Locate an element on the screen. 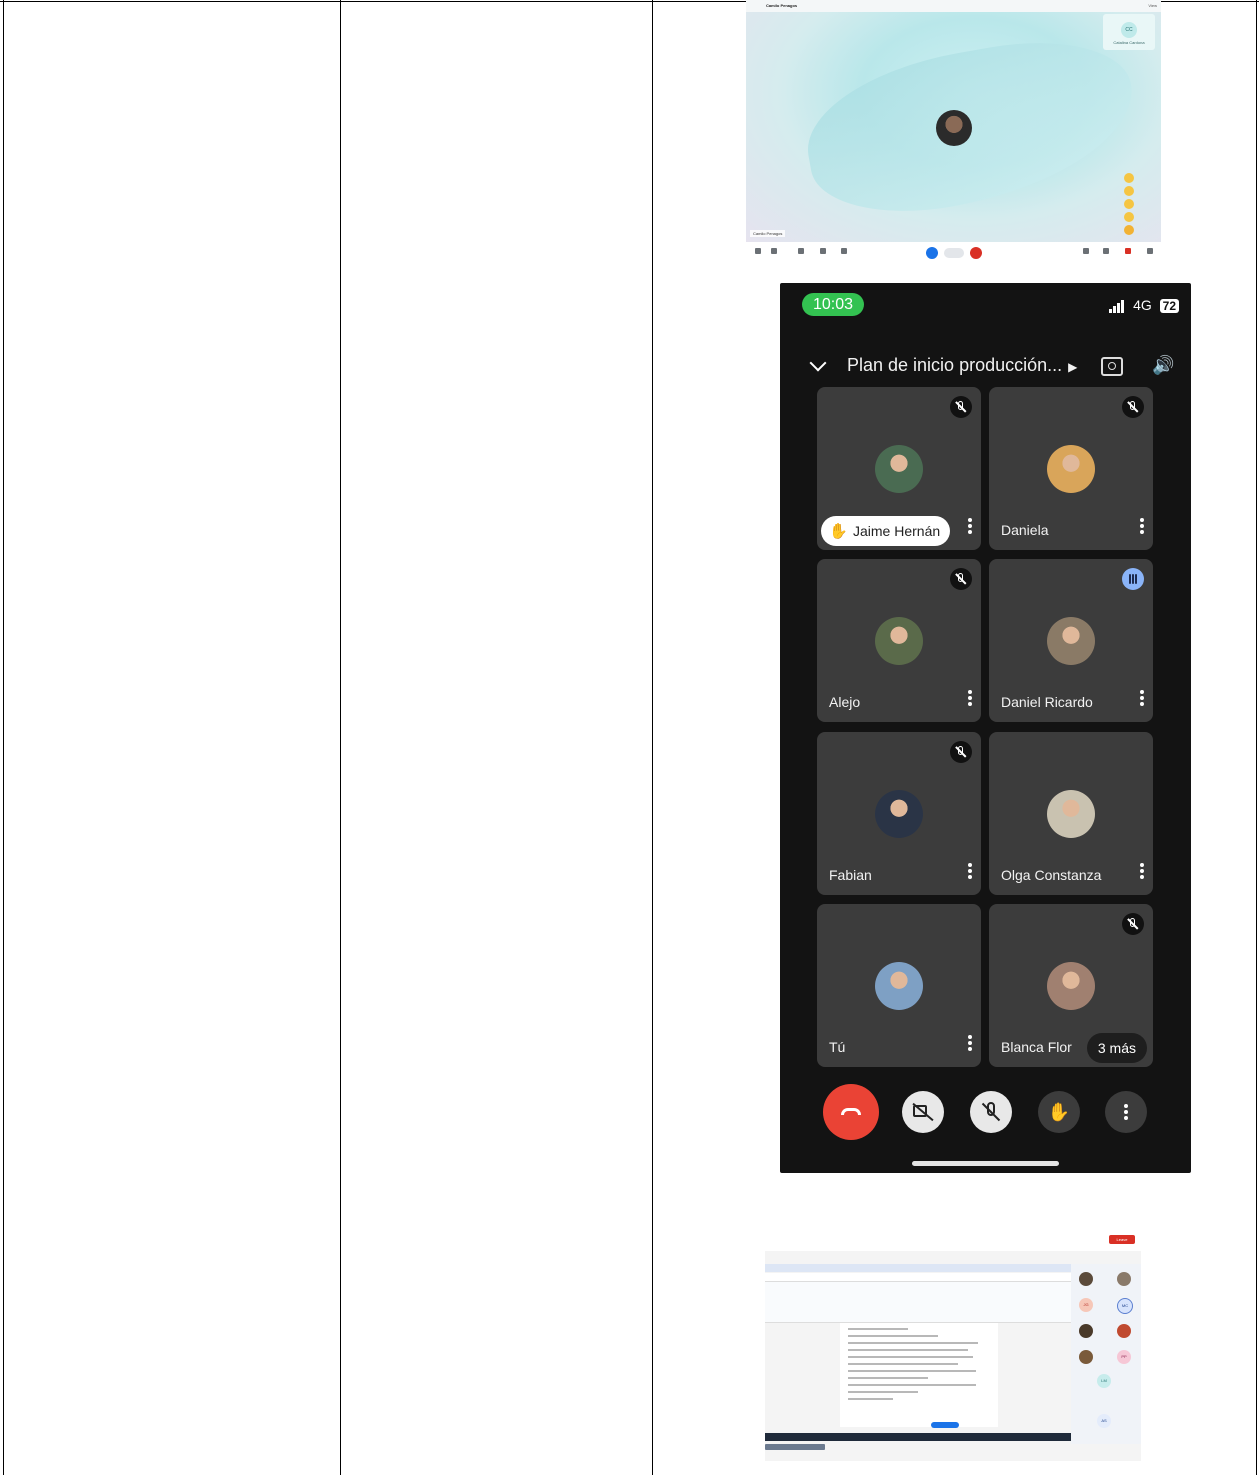 This screenshot has height=1475, width=1259. meeting-title: Plan de inicio producción... ▶ is located at coordinates (962, 365).